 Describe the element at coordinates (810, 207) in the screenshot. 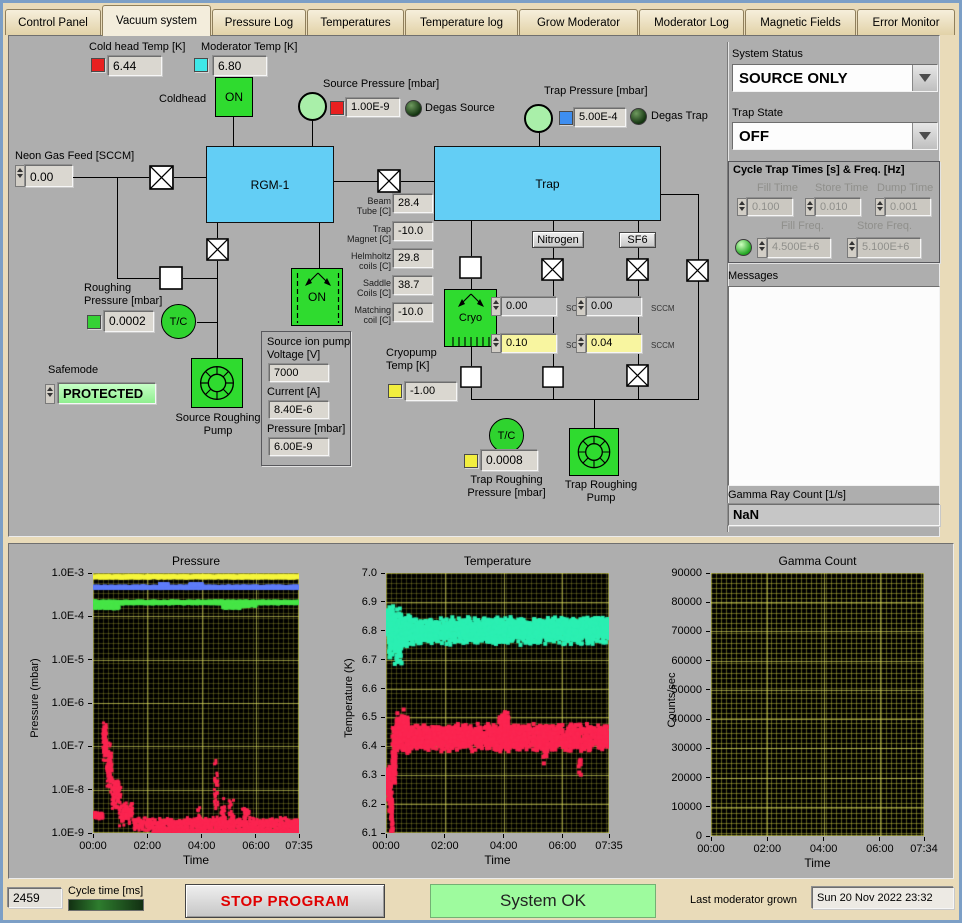

I see `store-time-spinner` at that location.